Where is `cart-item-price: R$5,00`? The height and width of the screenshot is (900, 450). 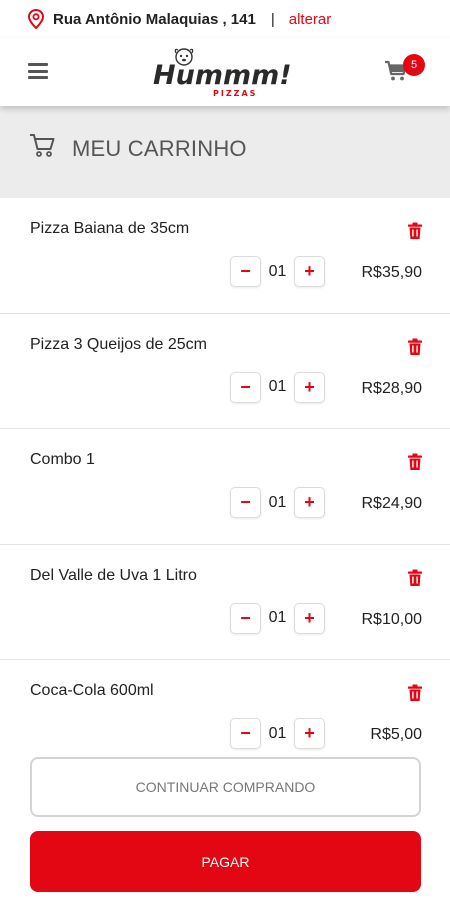 cart-item-price: R$5,00 is located at coordinates (396, 734).